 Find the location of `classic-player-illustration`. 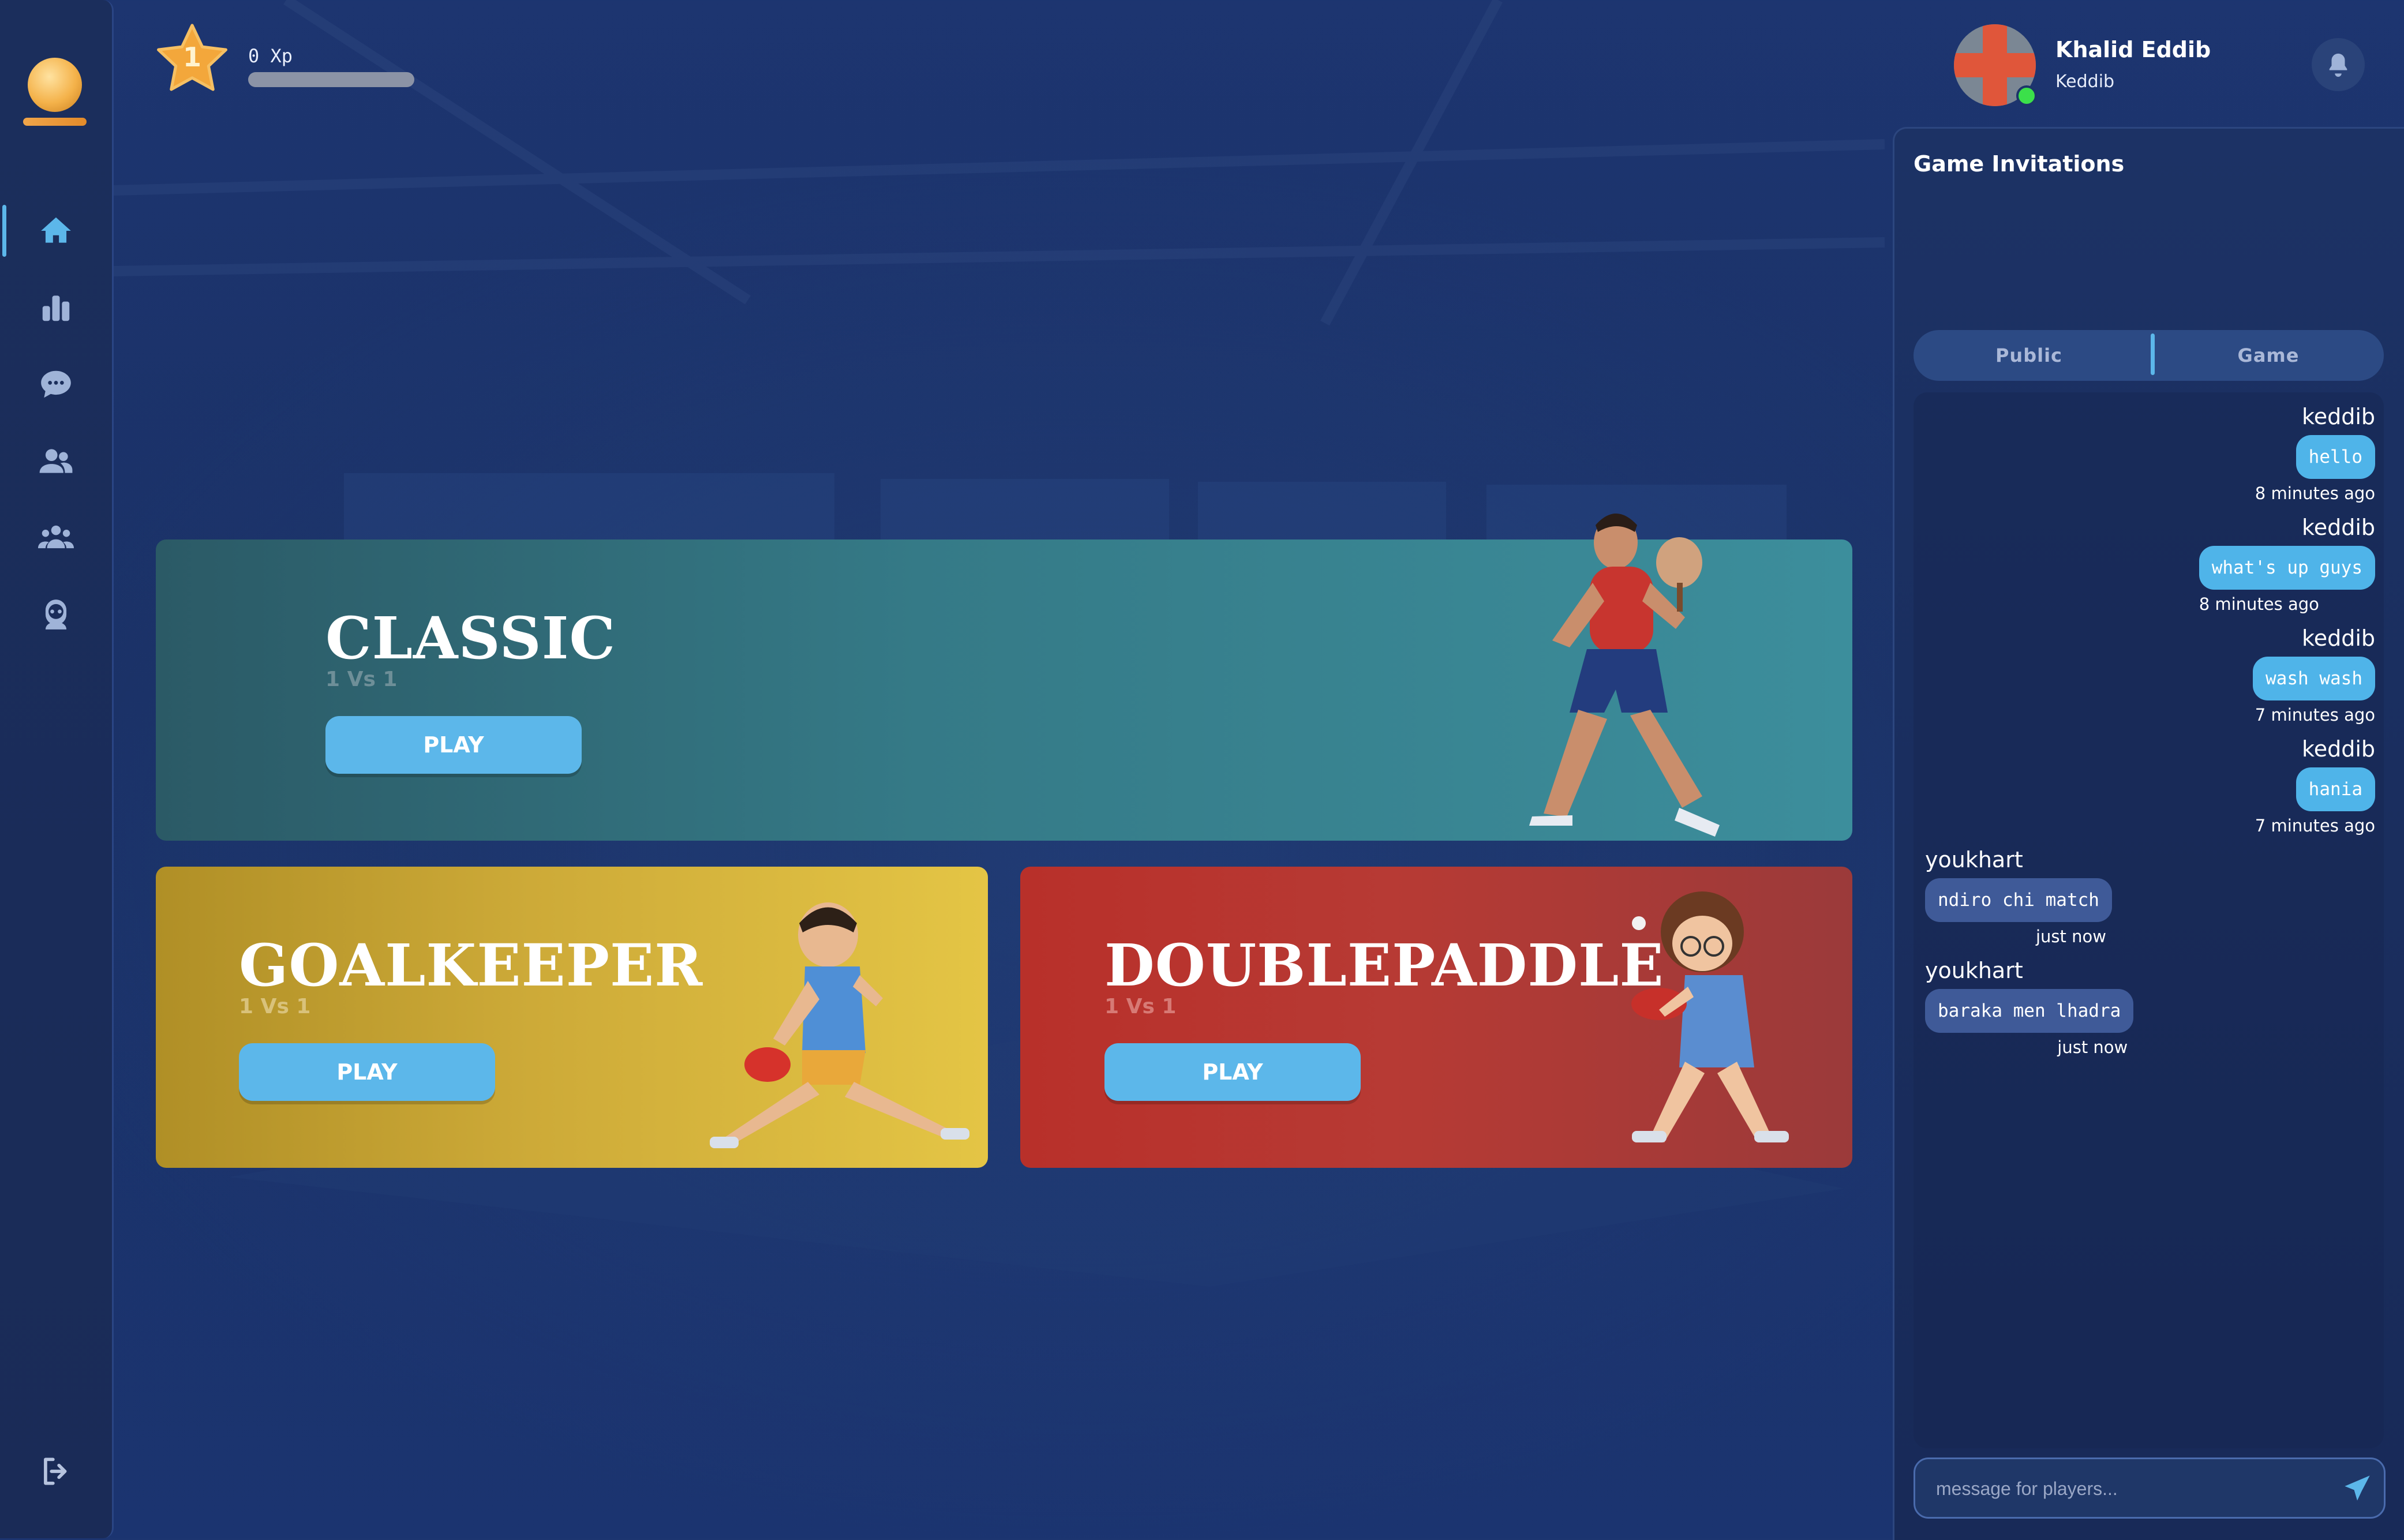

classic-player-illustration is located at coordinates (1624, 675).